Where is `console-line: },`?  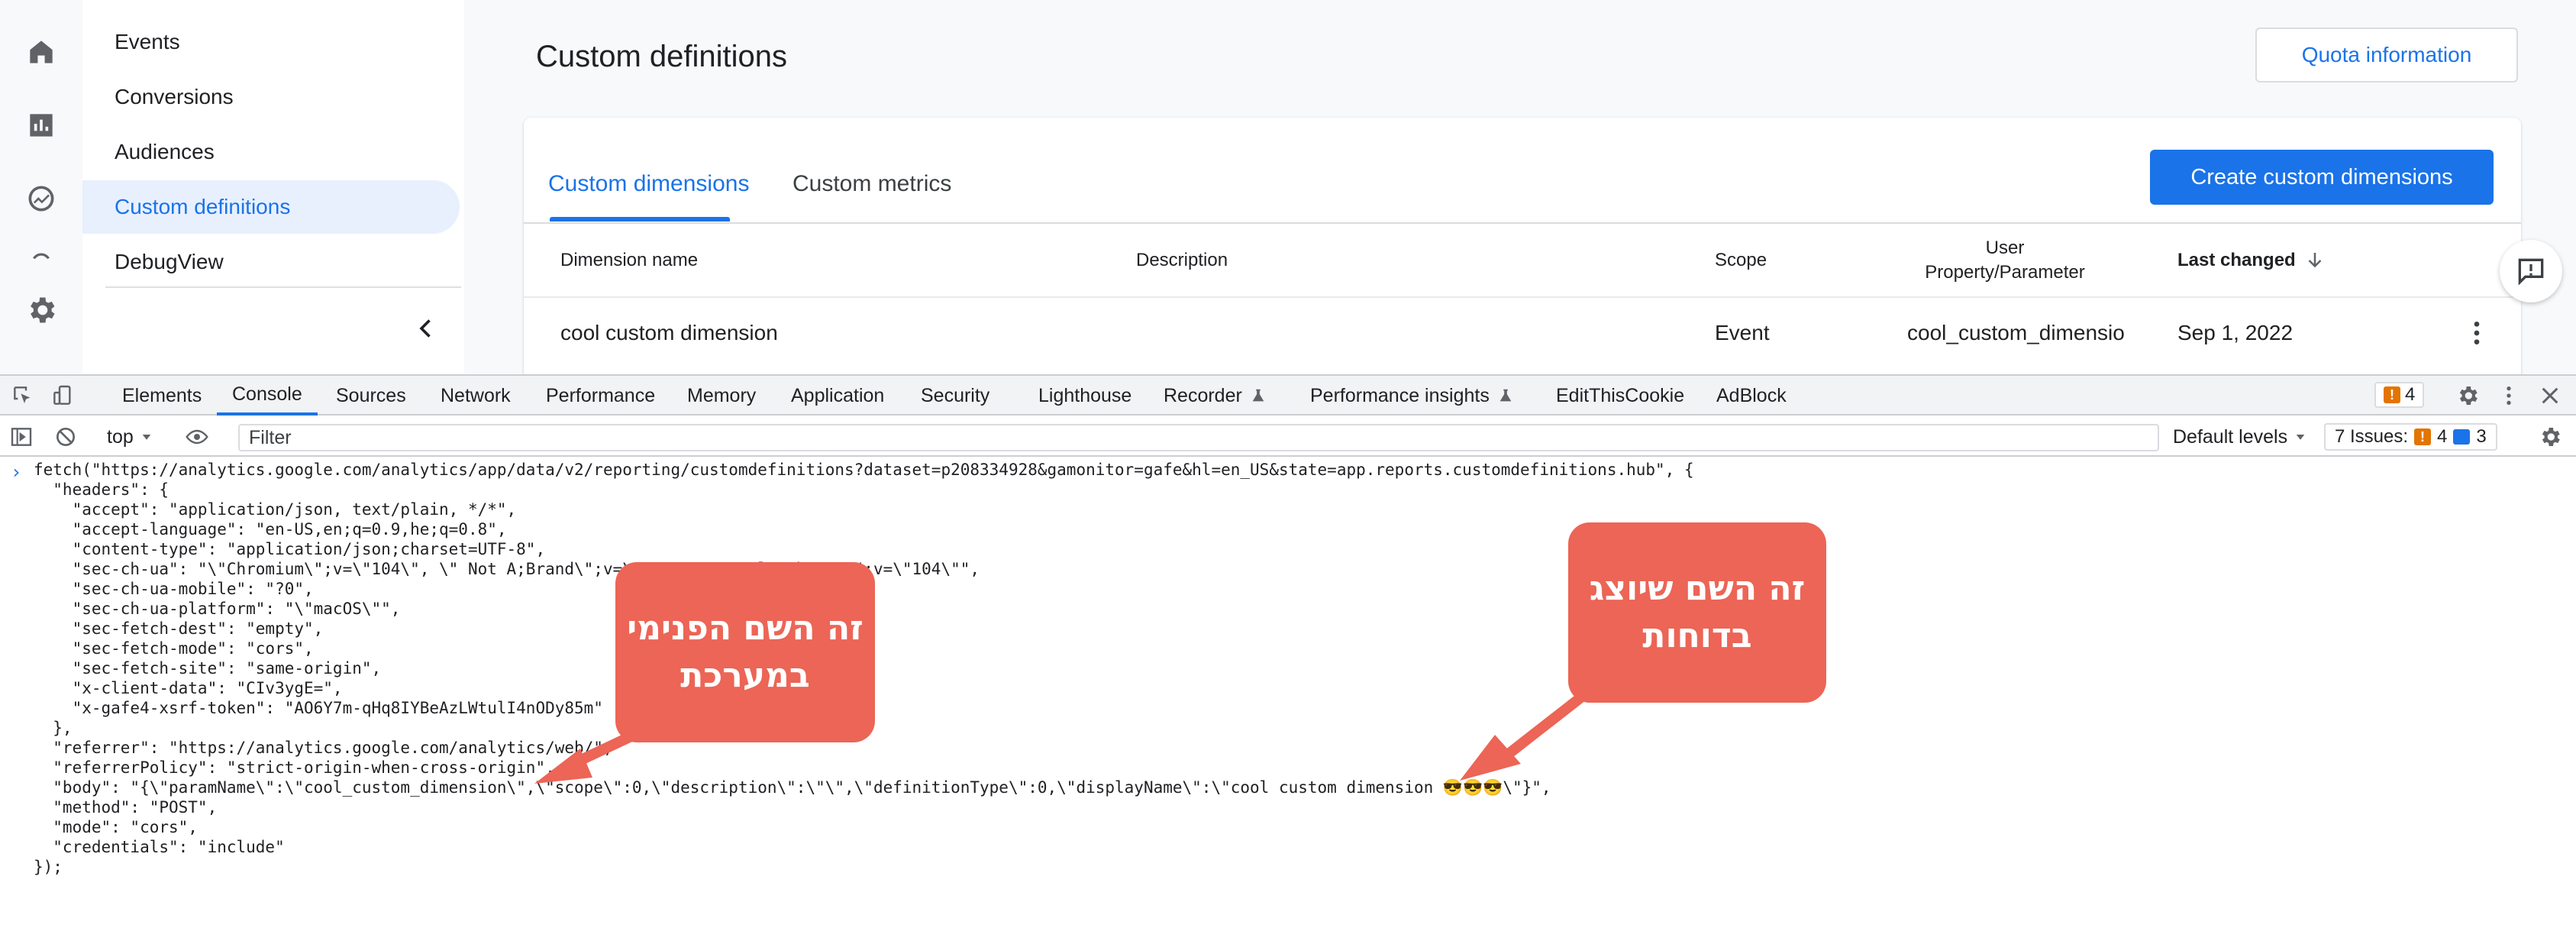 console-line: }, is located at coordinates (53, 728).